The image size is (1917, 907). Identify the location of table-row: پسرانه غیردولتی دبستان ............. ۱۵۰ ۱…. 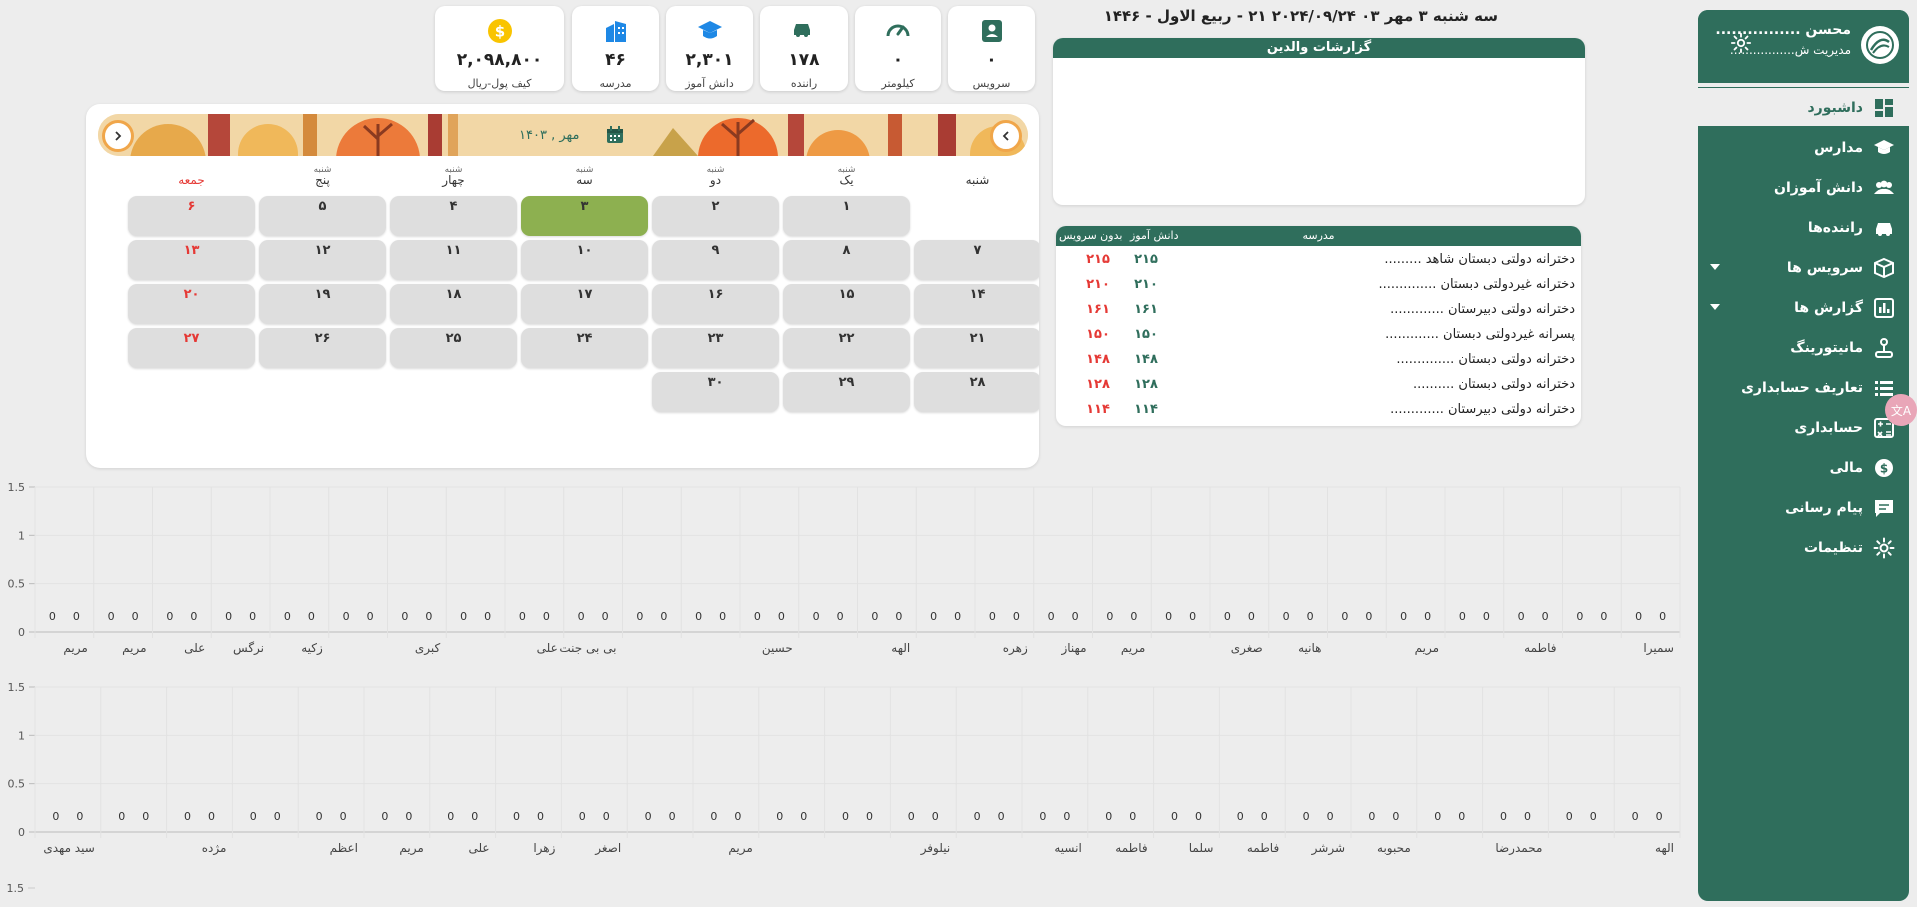
(1318, 335).